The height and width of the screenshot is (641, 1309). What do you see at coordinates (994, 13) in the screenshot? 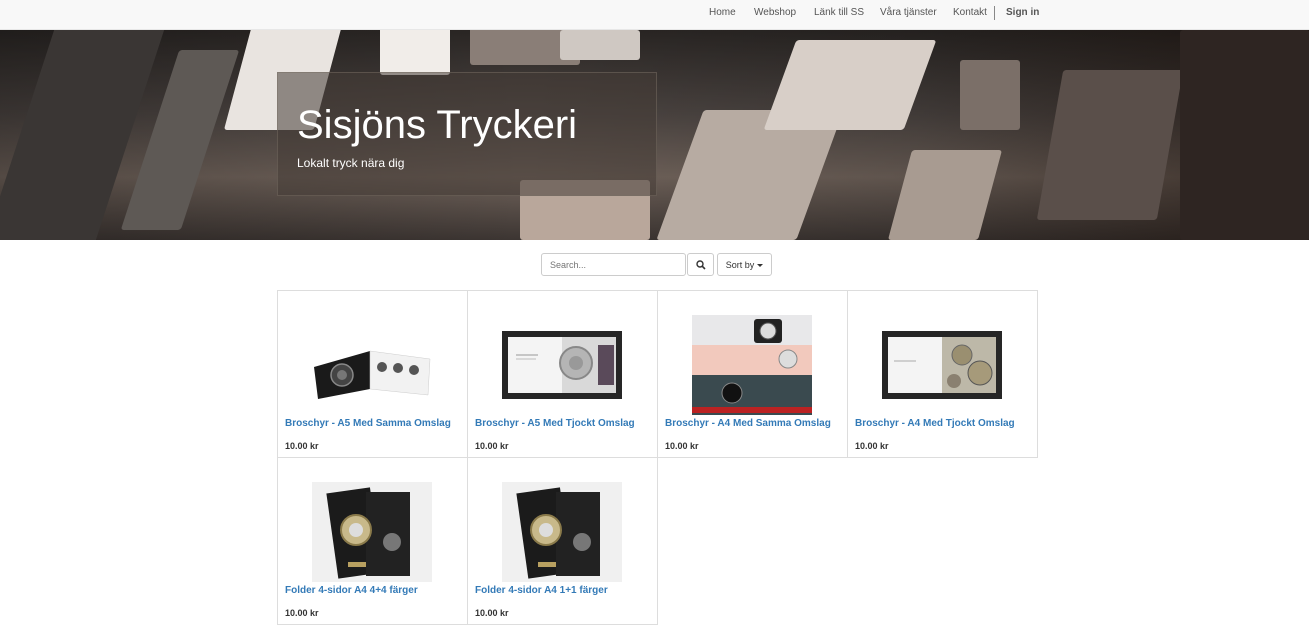
I see `nav-divider` at bounding box center [994, 13].